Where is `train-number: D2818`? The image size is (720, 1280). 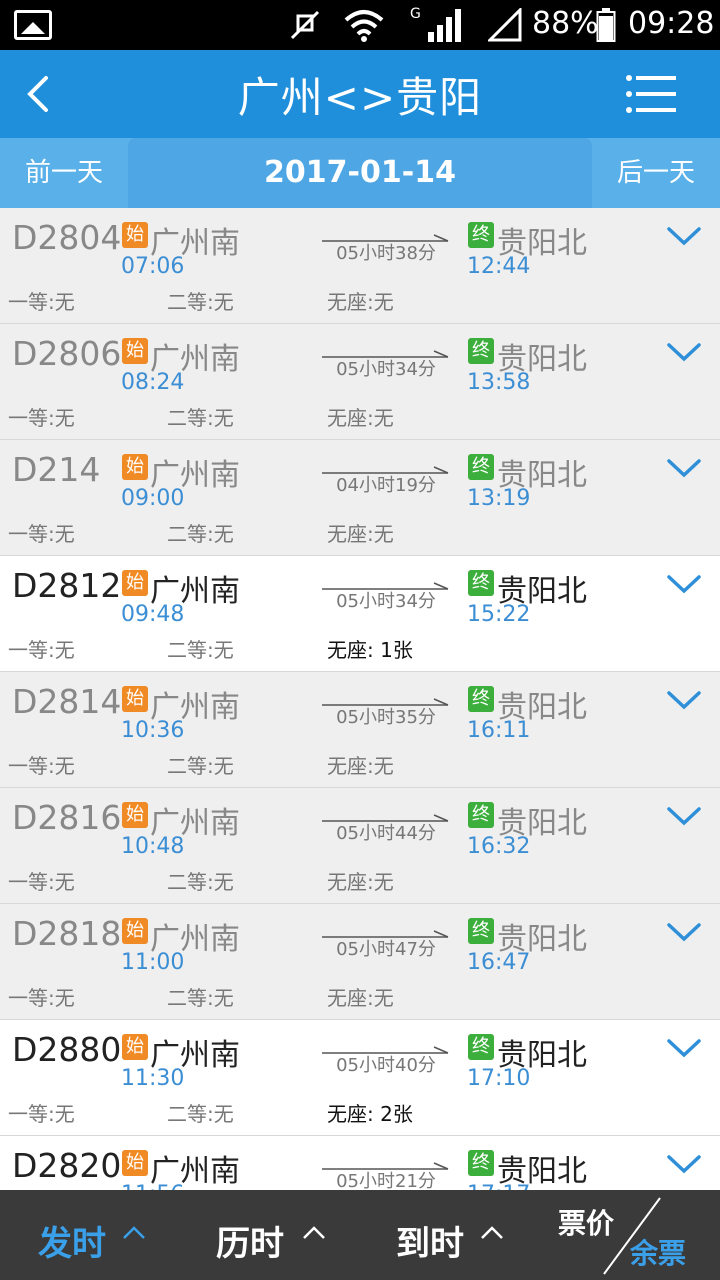
train-number: D2818 is located at coordinates (67, 933).